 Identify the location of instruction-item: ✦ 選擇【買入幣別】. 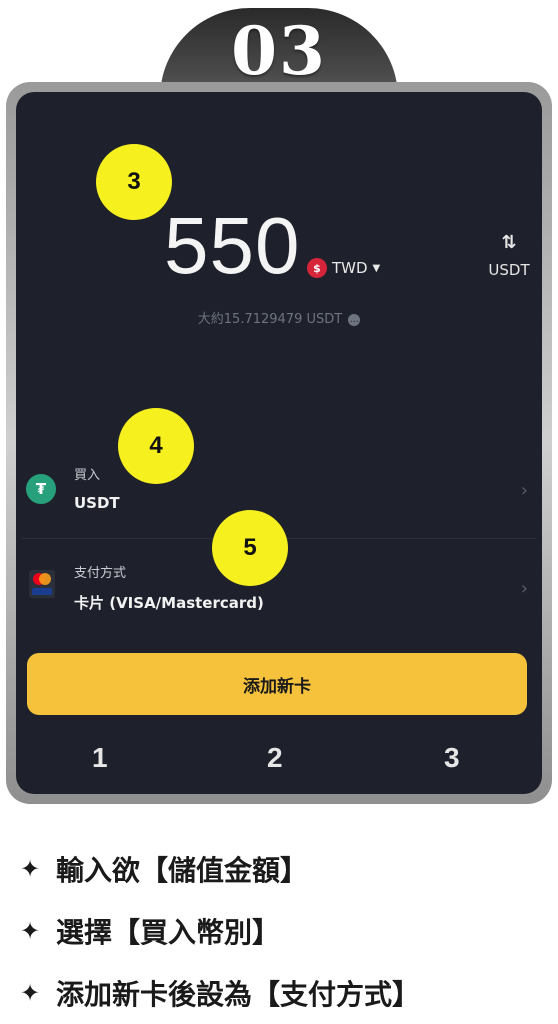
(285, 931).